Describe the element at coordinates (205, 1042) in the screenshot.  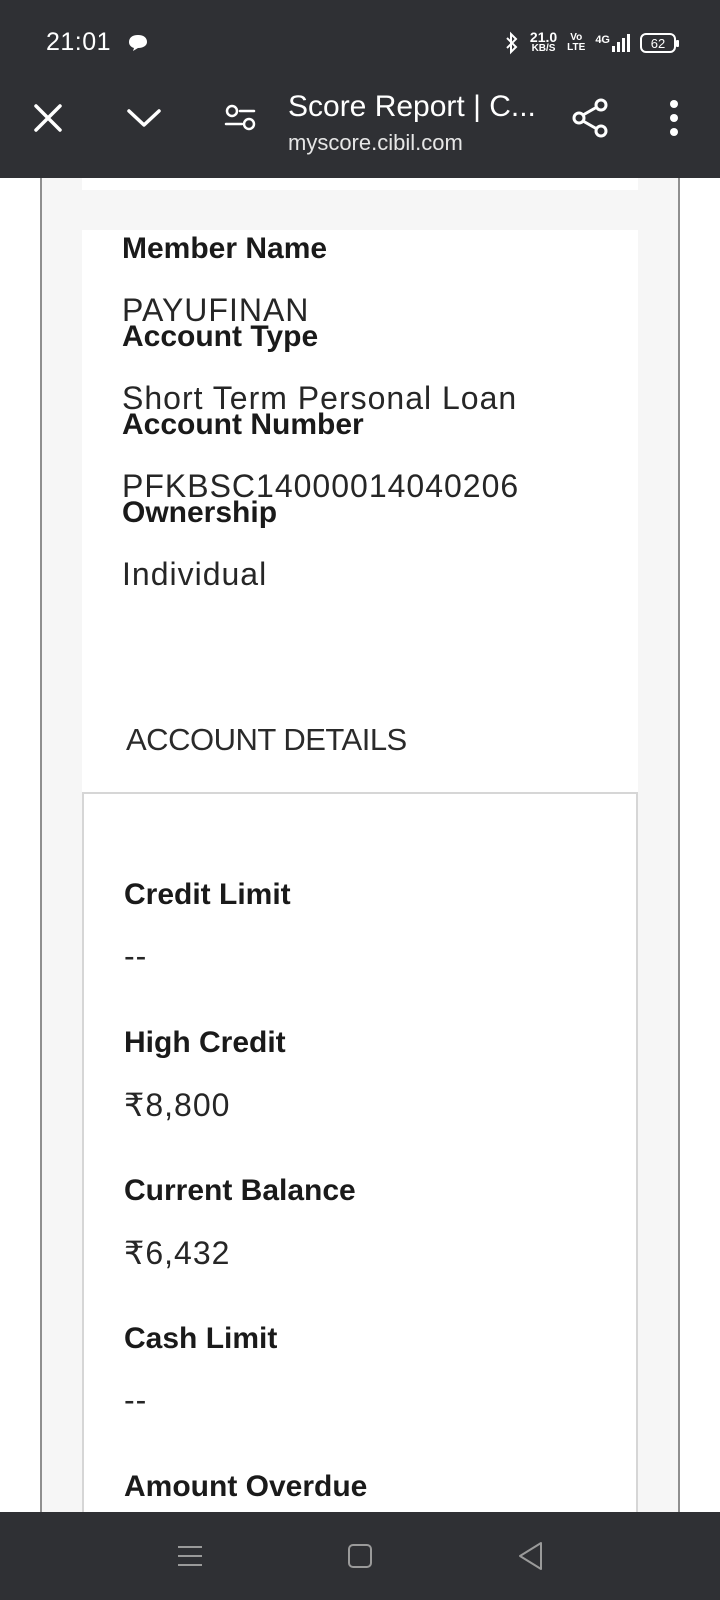
I see `high-credit-label: High Credit` at that location.